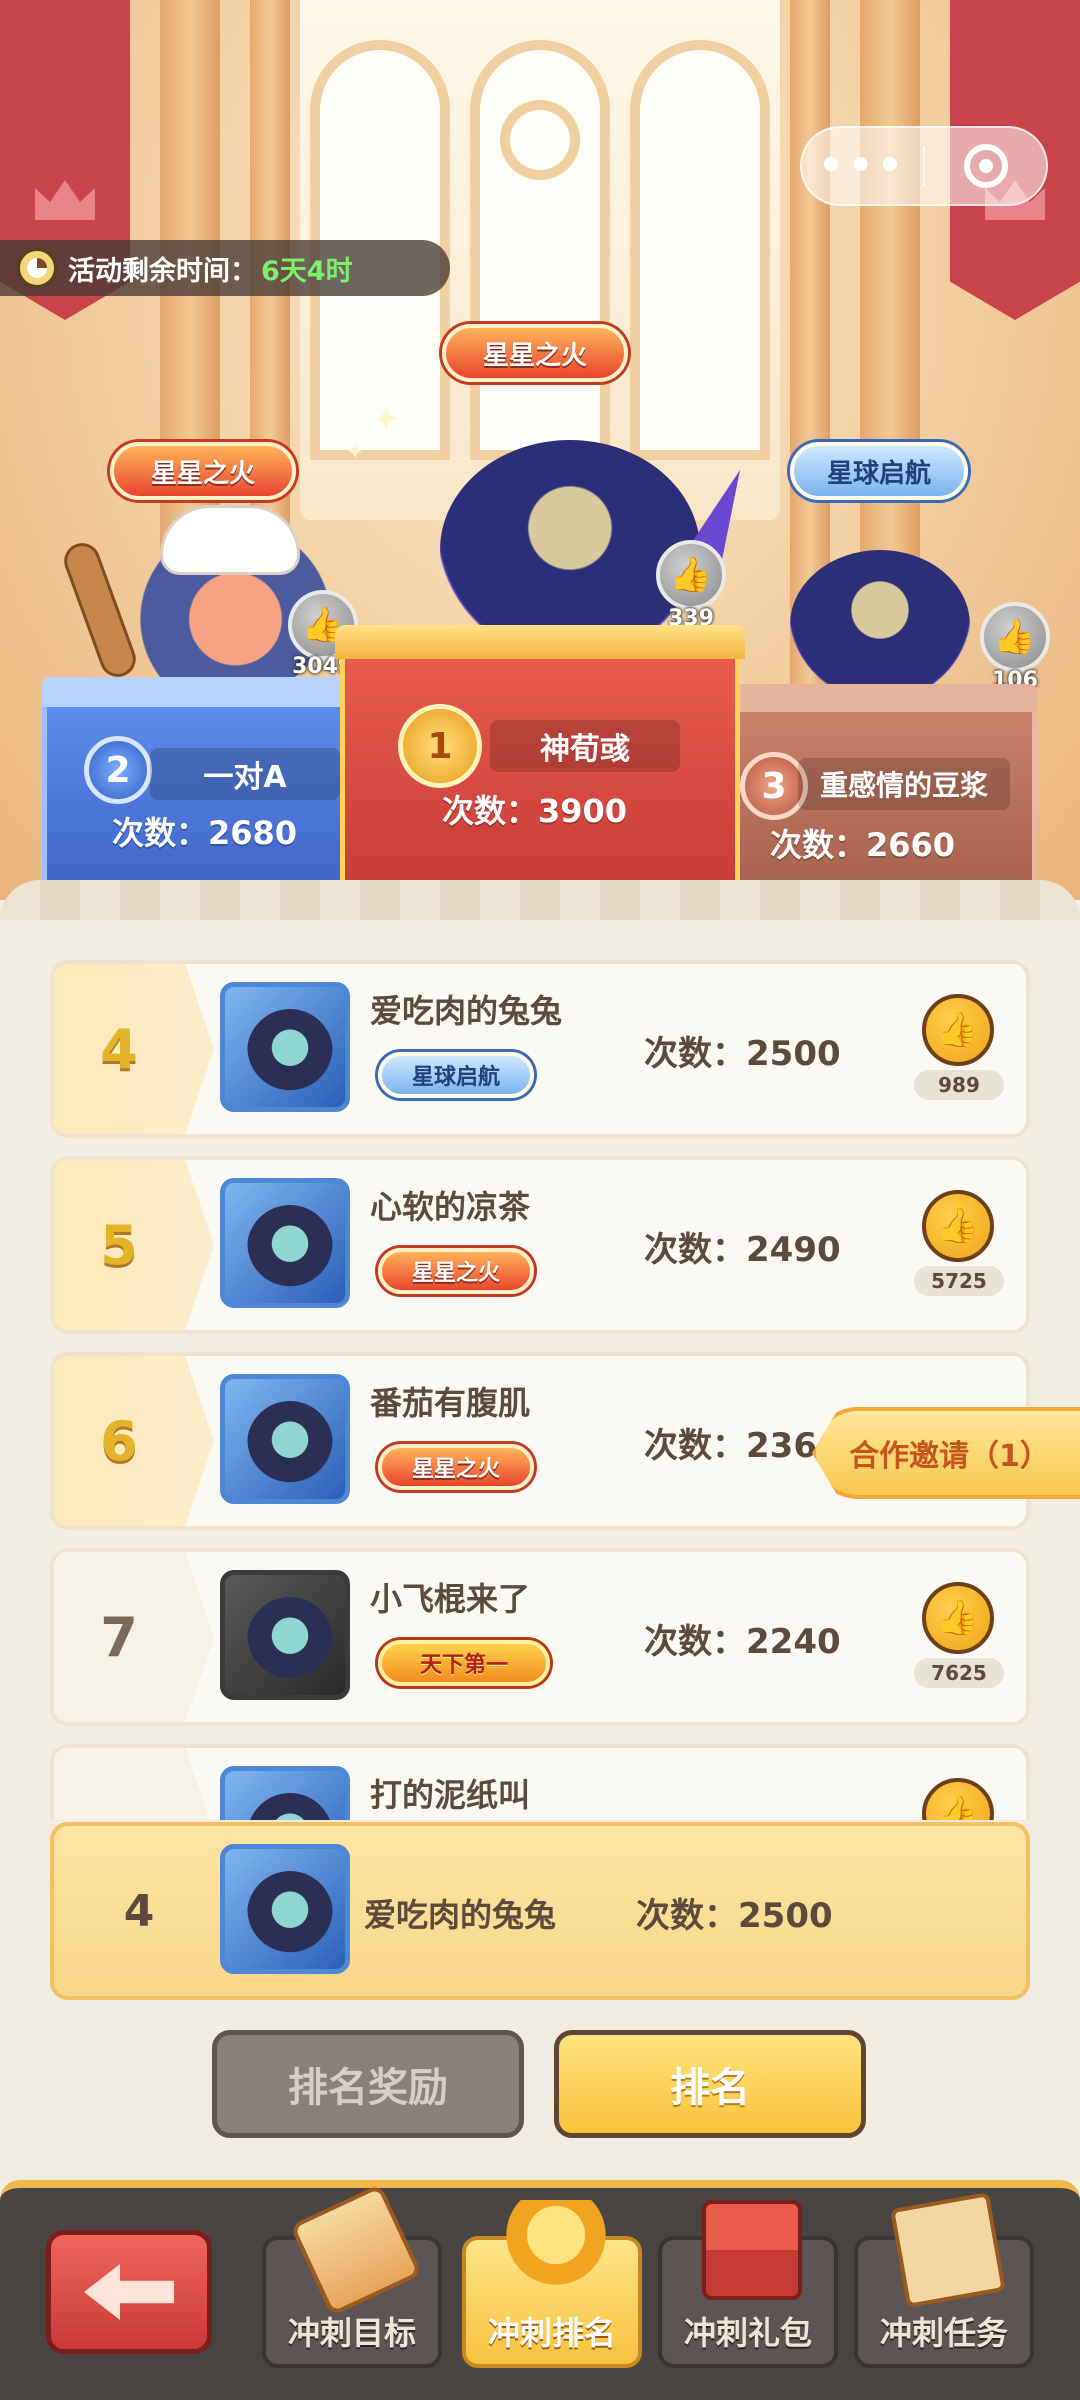 The height and width of the screenshot is (2400, 1080). Describe the element at coordinates (162, 271) in the screenshot. I see `timer-label: 活动剩余时间：` at that location.